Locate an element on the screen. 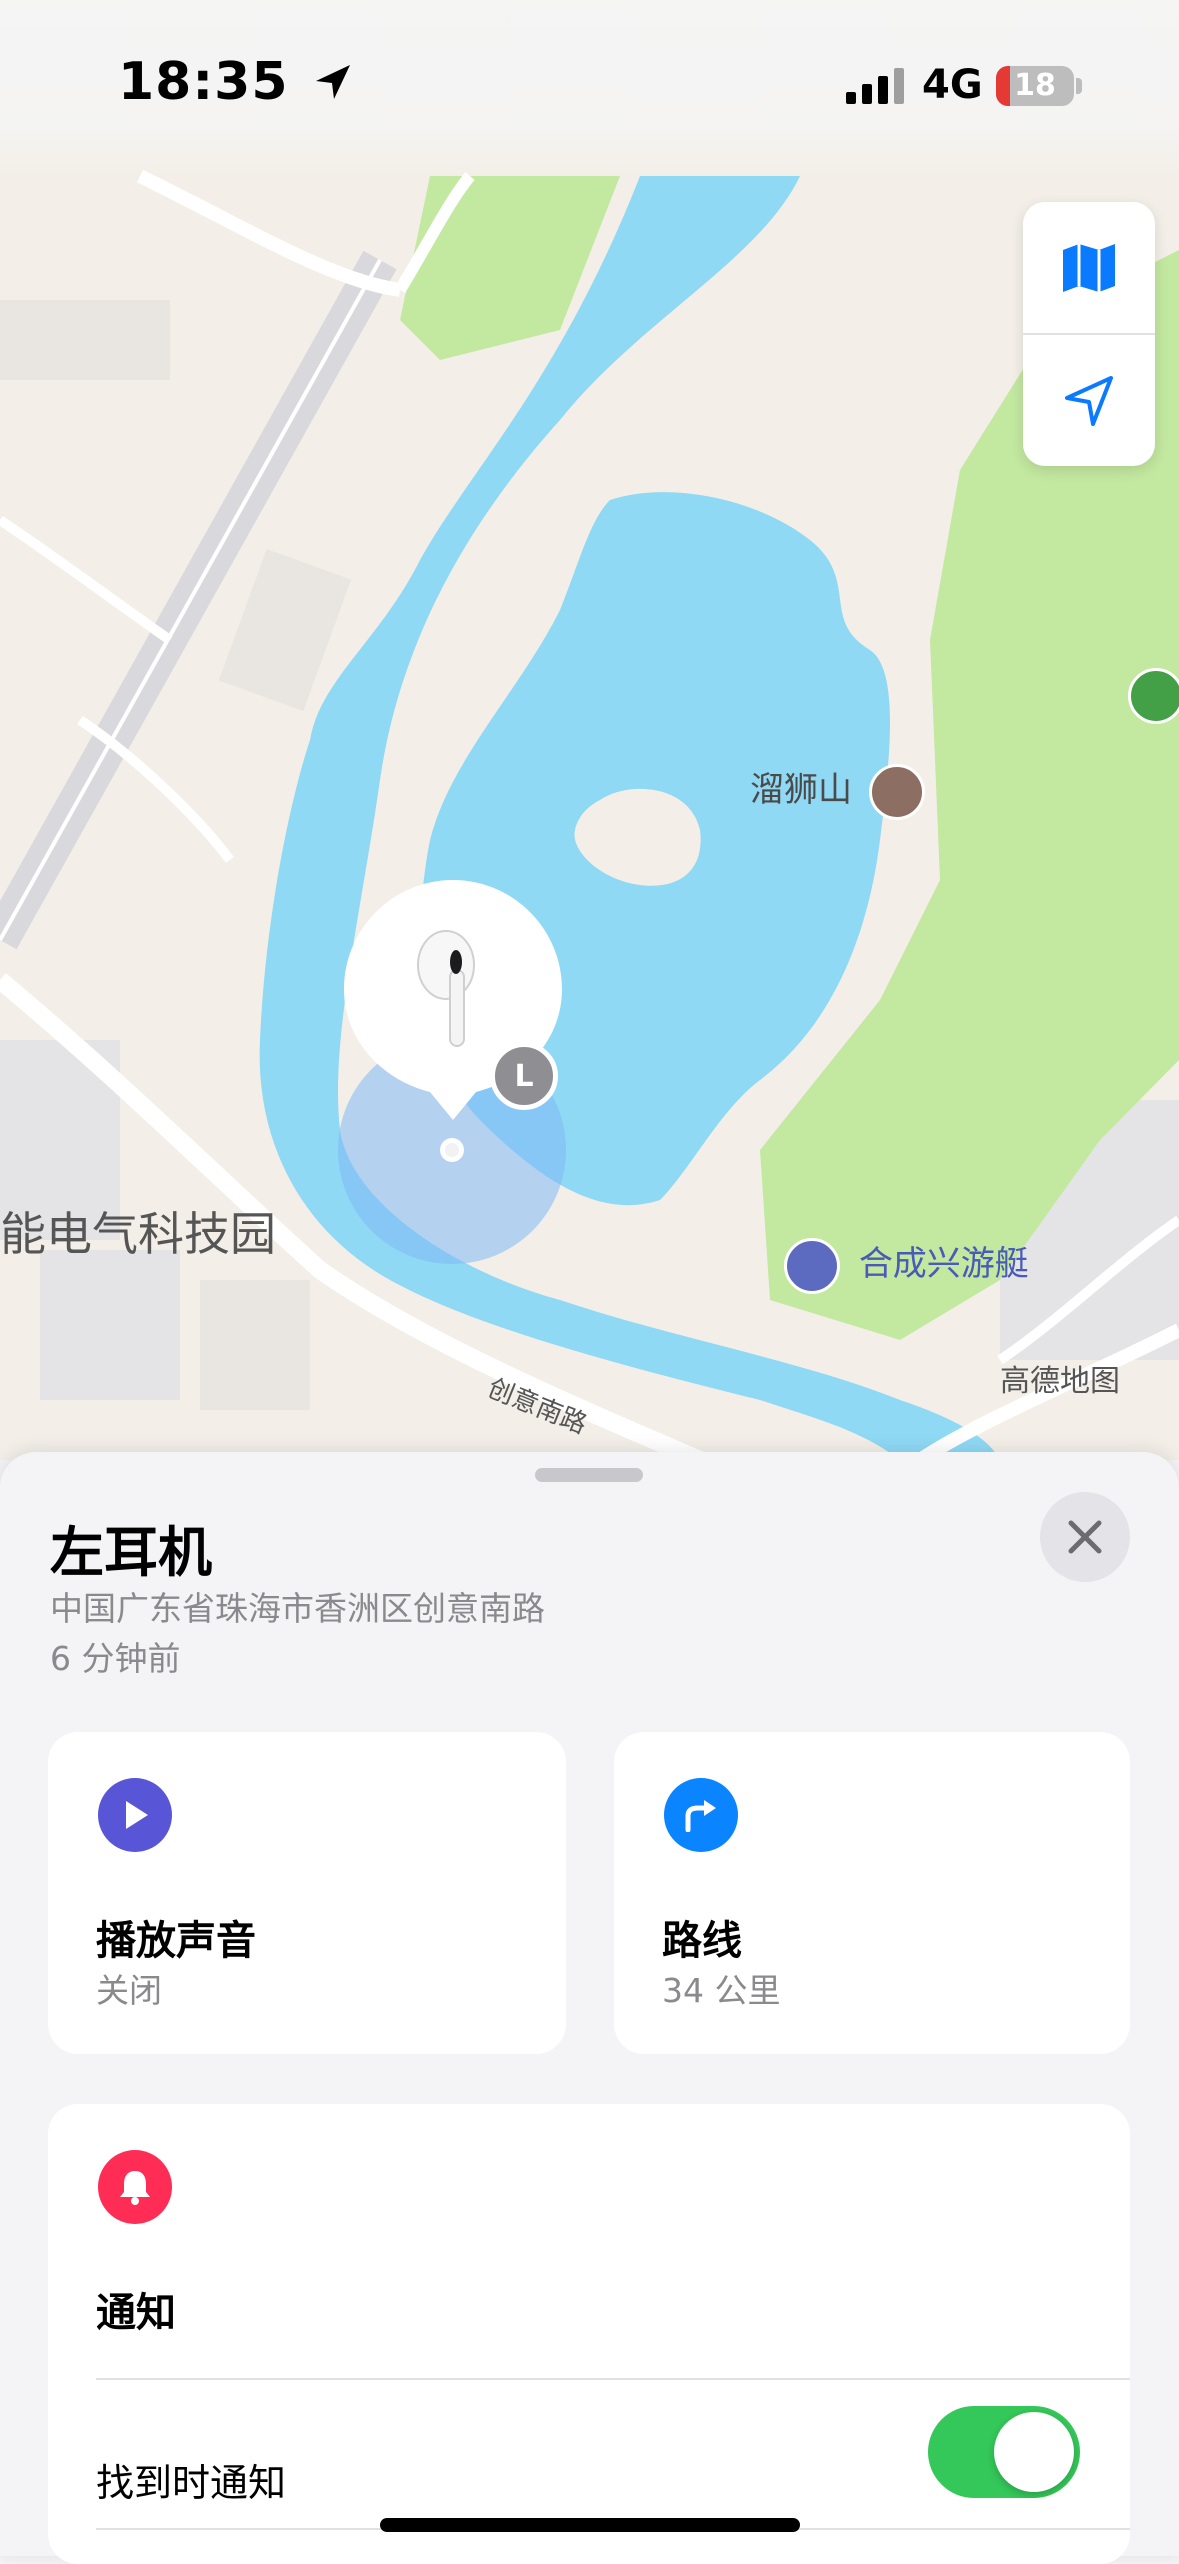 The height and width of the screenshot is (2564, 1179). area-label: 能电气科技园 is located at coordinates (138, 1234).